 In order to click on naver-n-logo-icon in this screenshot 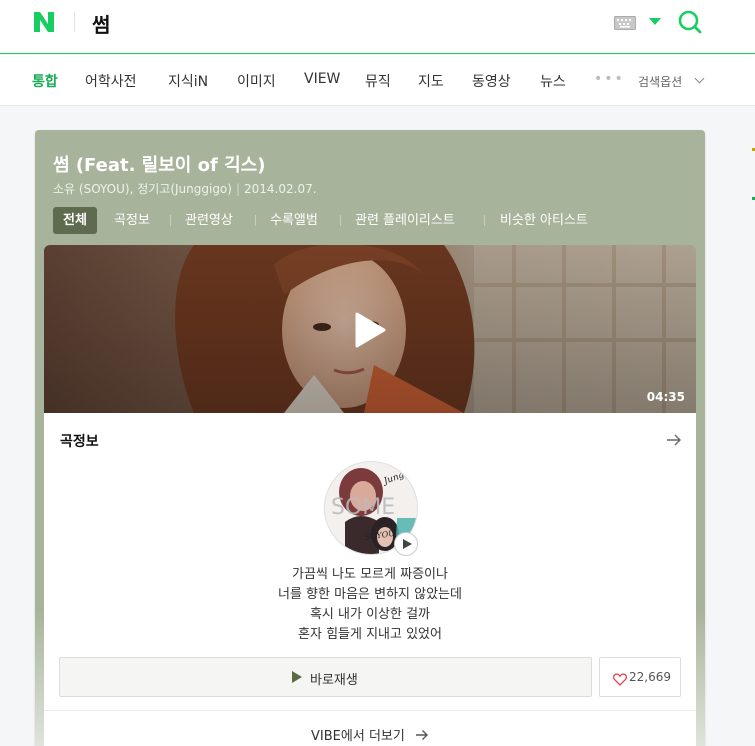, I will do `click(44, 22)`.